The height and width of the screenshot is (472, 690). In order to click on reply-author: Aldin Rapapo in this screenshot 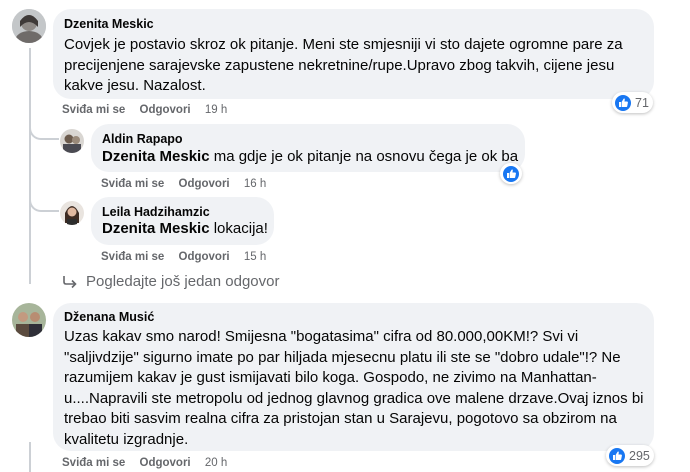, I will do `click(142, 139)`.